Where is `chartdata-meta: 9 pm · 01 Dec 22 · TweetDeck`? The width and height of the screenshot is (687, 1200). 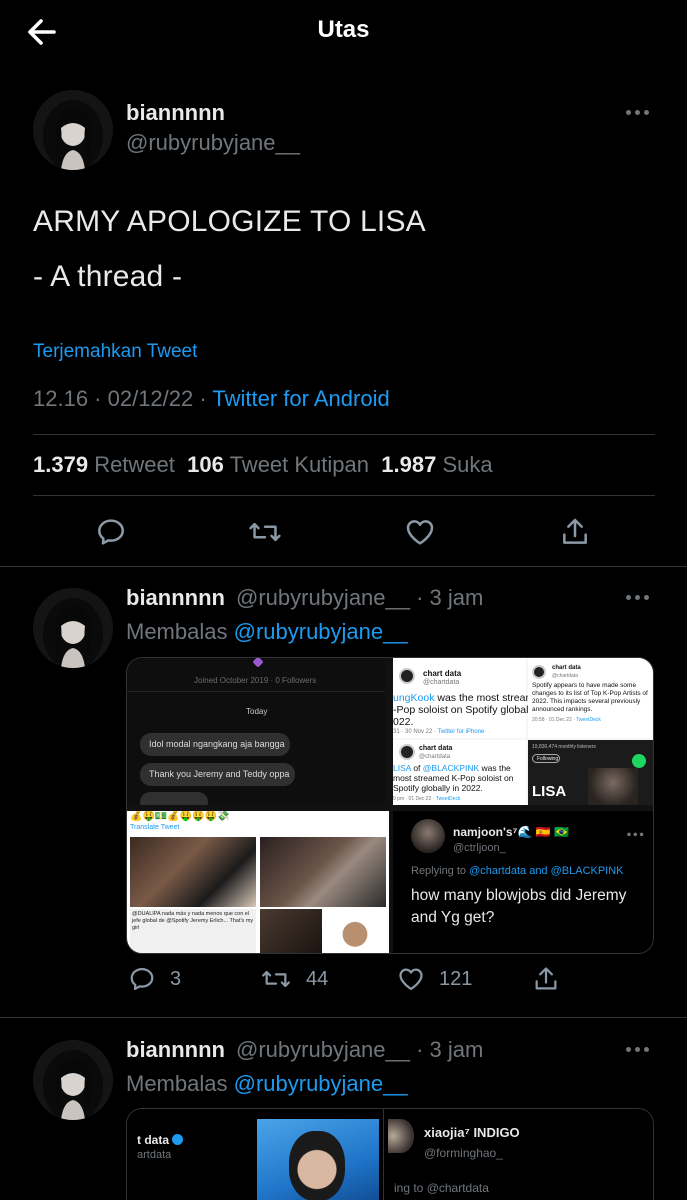 chartdata-meta: 9 pm · 01 Dec 22 · TweetDeck is located at coordinates (426, 799).